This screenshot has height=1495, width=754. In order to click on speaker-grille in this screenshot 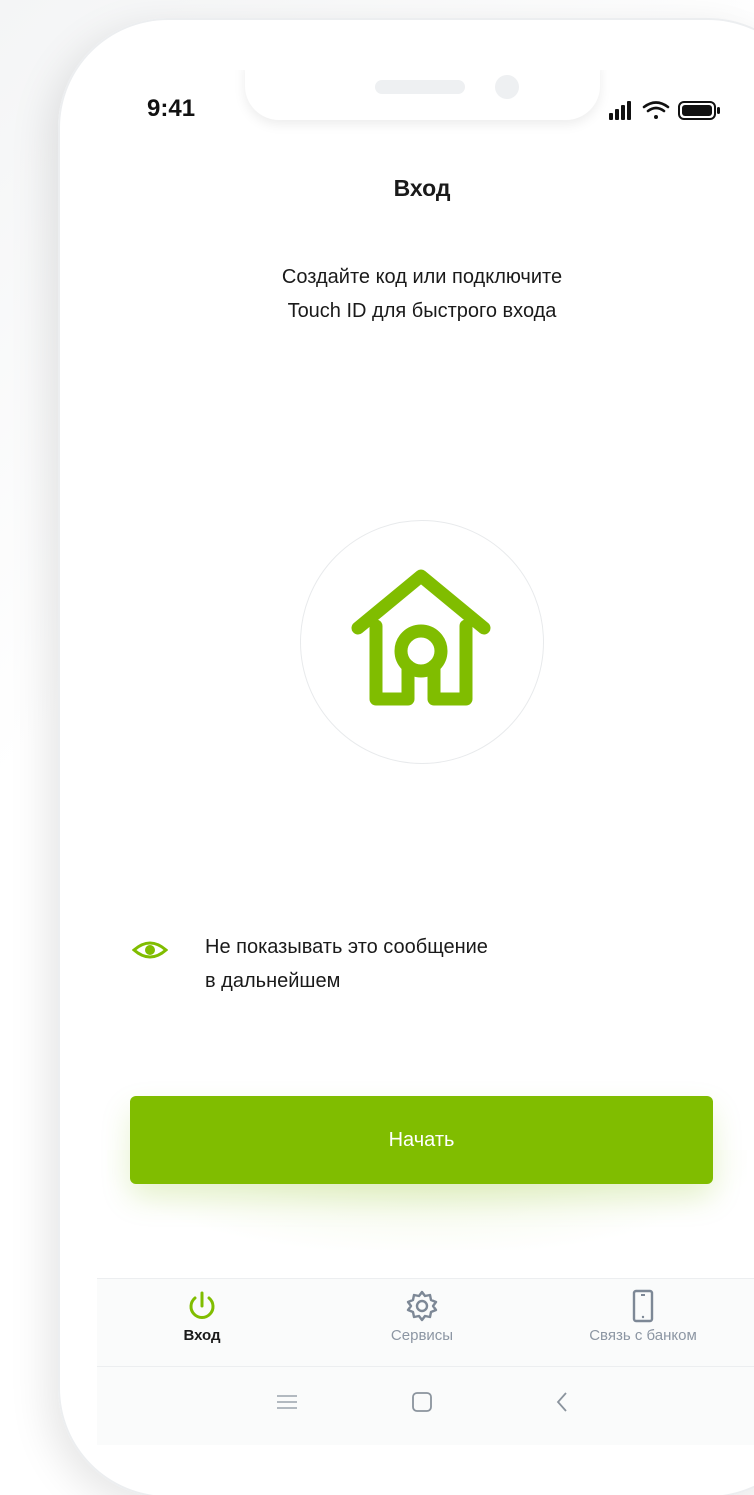, I will do `click(420, 87)`.